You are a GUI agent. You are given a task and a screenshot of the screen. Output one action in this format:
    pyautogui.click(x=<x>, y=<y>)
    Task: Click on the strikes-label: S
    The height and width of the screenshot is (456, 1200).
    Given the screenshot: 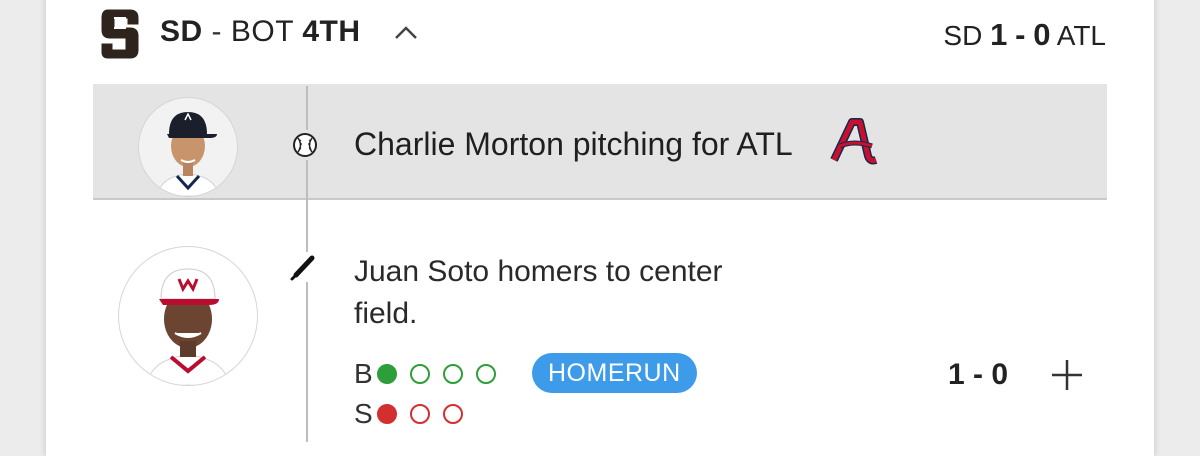 What is the action you would take?
    pyautogui.click(x=363, y=413)
    